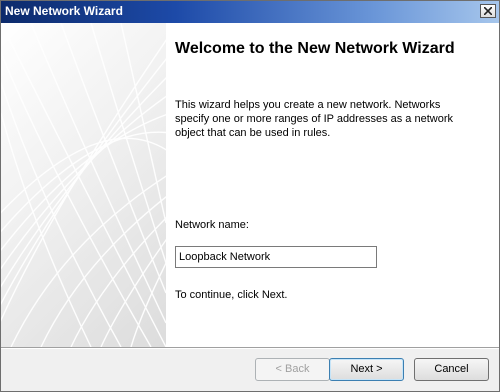  What do you see at coordinates (451, 369) in the screenshot?
I see `cancel-button: Cancel` at bounding box center [451, 369].